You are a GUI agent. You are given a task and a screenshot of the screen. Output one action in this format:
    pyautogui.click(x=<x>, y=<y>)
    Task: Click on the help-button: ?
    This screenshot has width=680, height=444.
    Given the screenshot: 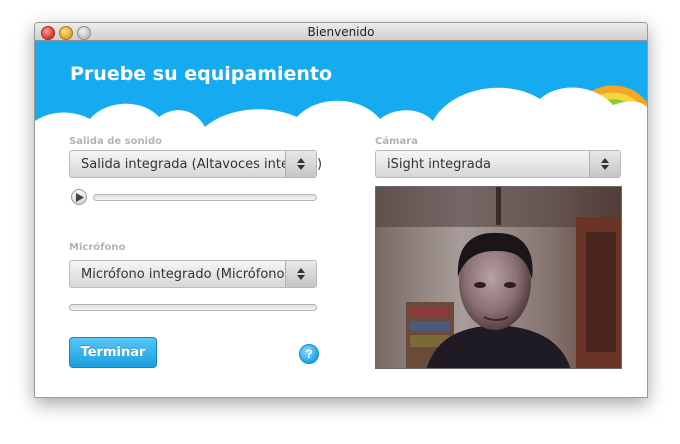 What is the action you would take?
    pyautogui.click(x=309, y=354)
    